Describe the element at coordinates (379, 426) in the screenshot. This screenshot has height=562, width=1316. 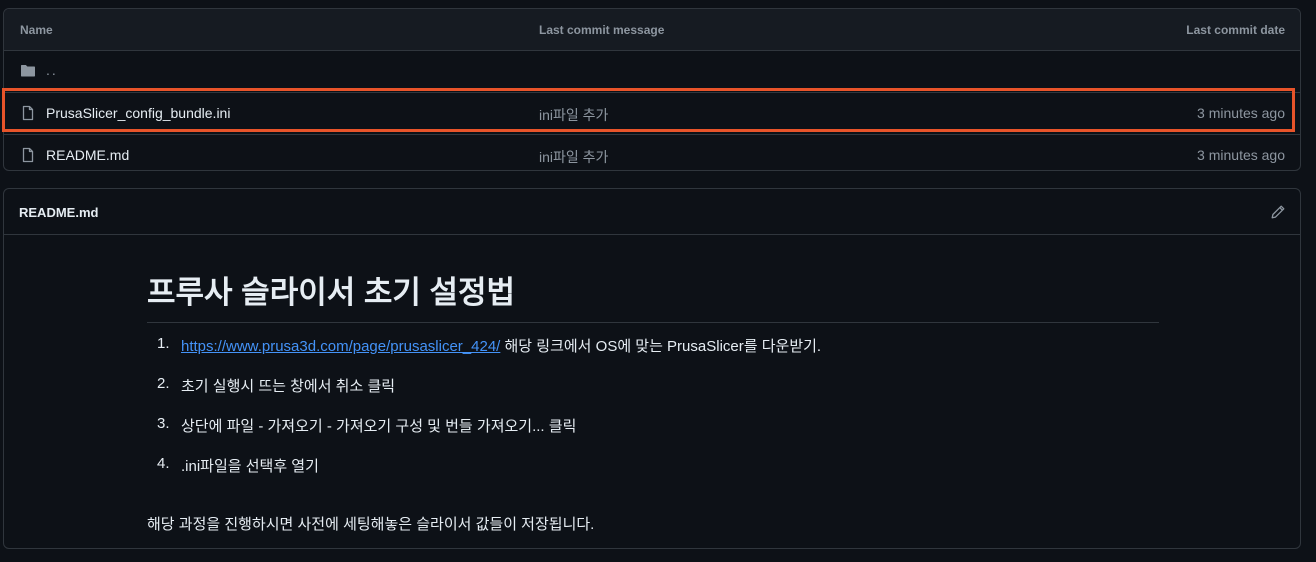
I see `step-text: 상단에 파일 - 가져오기 - 가져오기 구성 및 번들 가져오기... 클릭` at that location.